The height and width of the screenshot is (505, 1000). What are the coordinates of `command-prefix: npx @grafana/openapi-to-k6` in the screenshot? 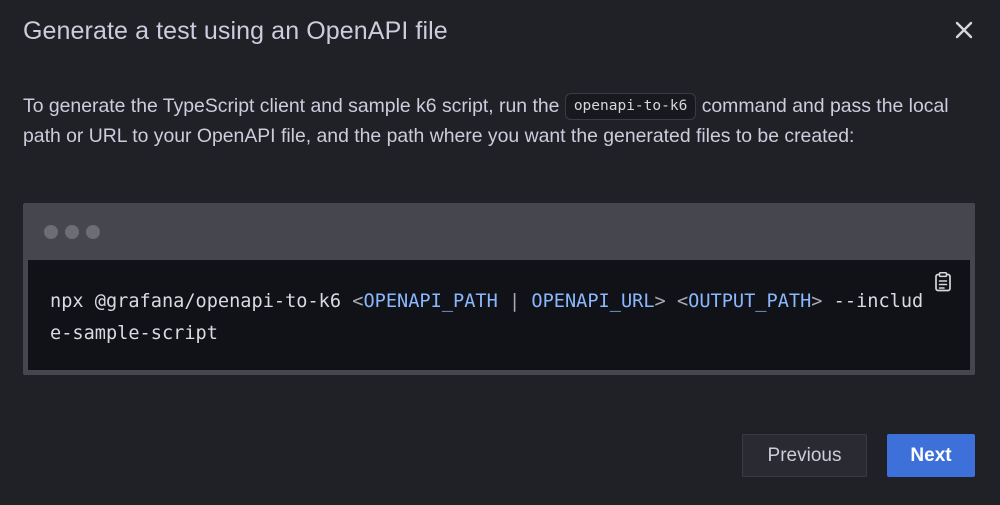 It's located at (201, 301).